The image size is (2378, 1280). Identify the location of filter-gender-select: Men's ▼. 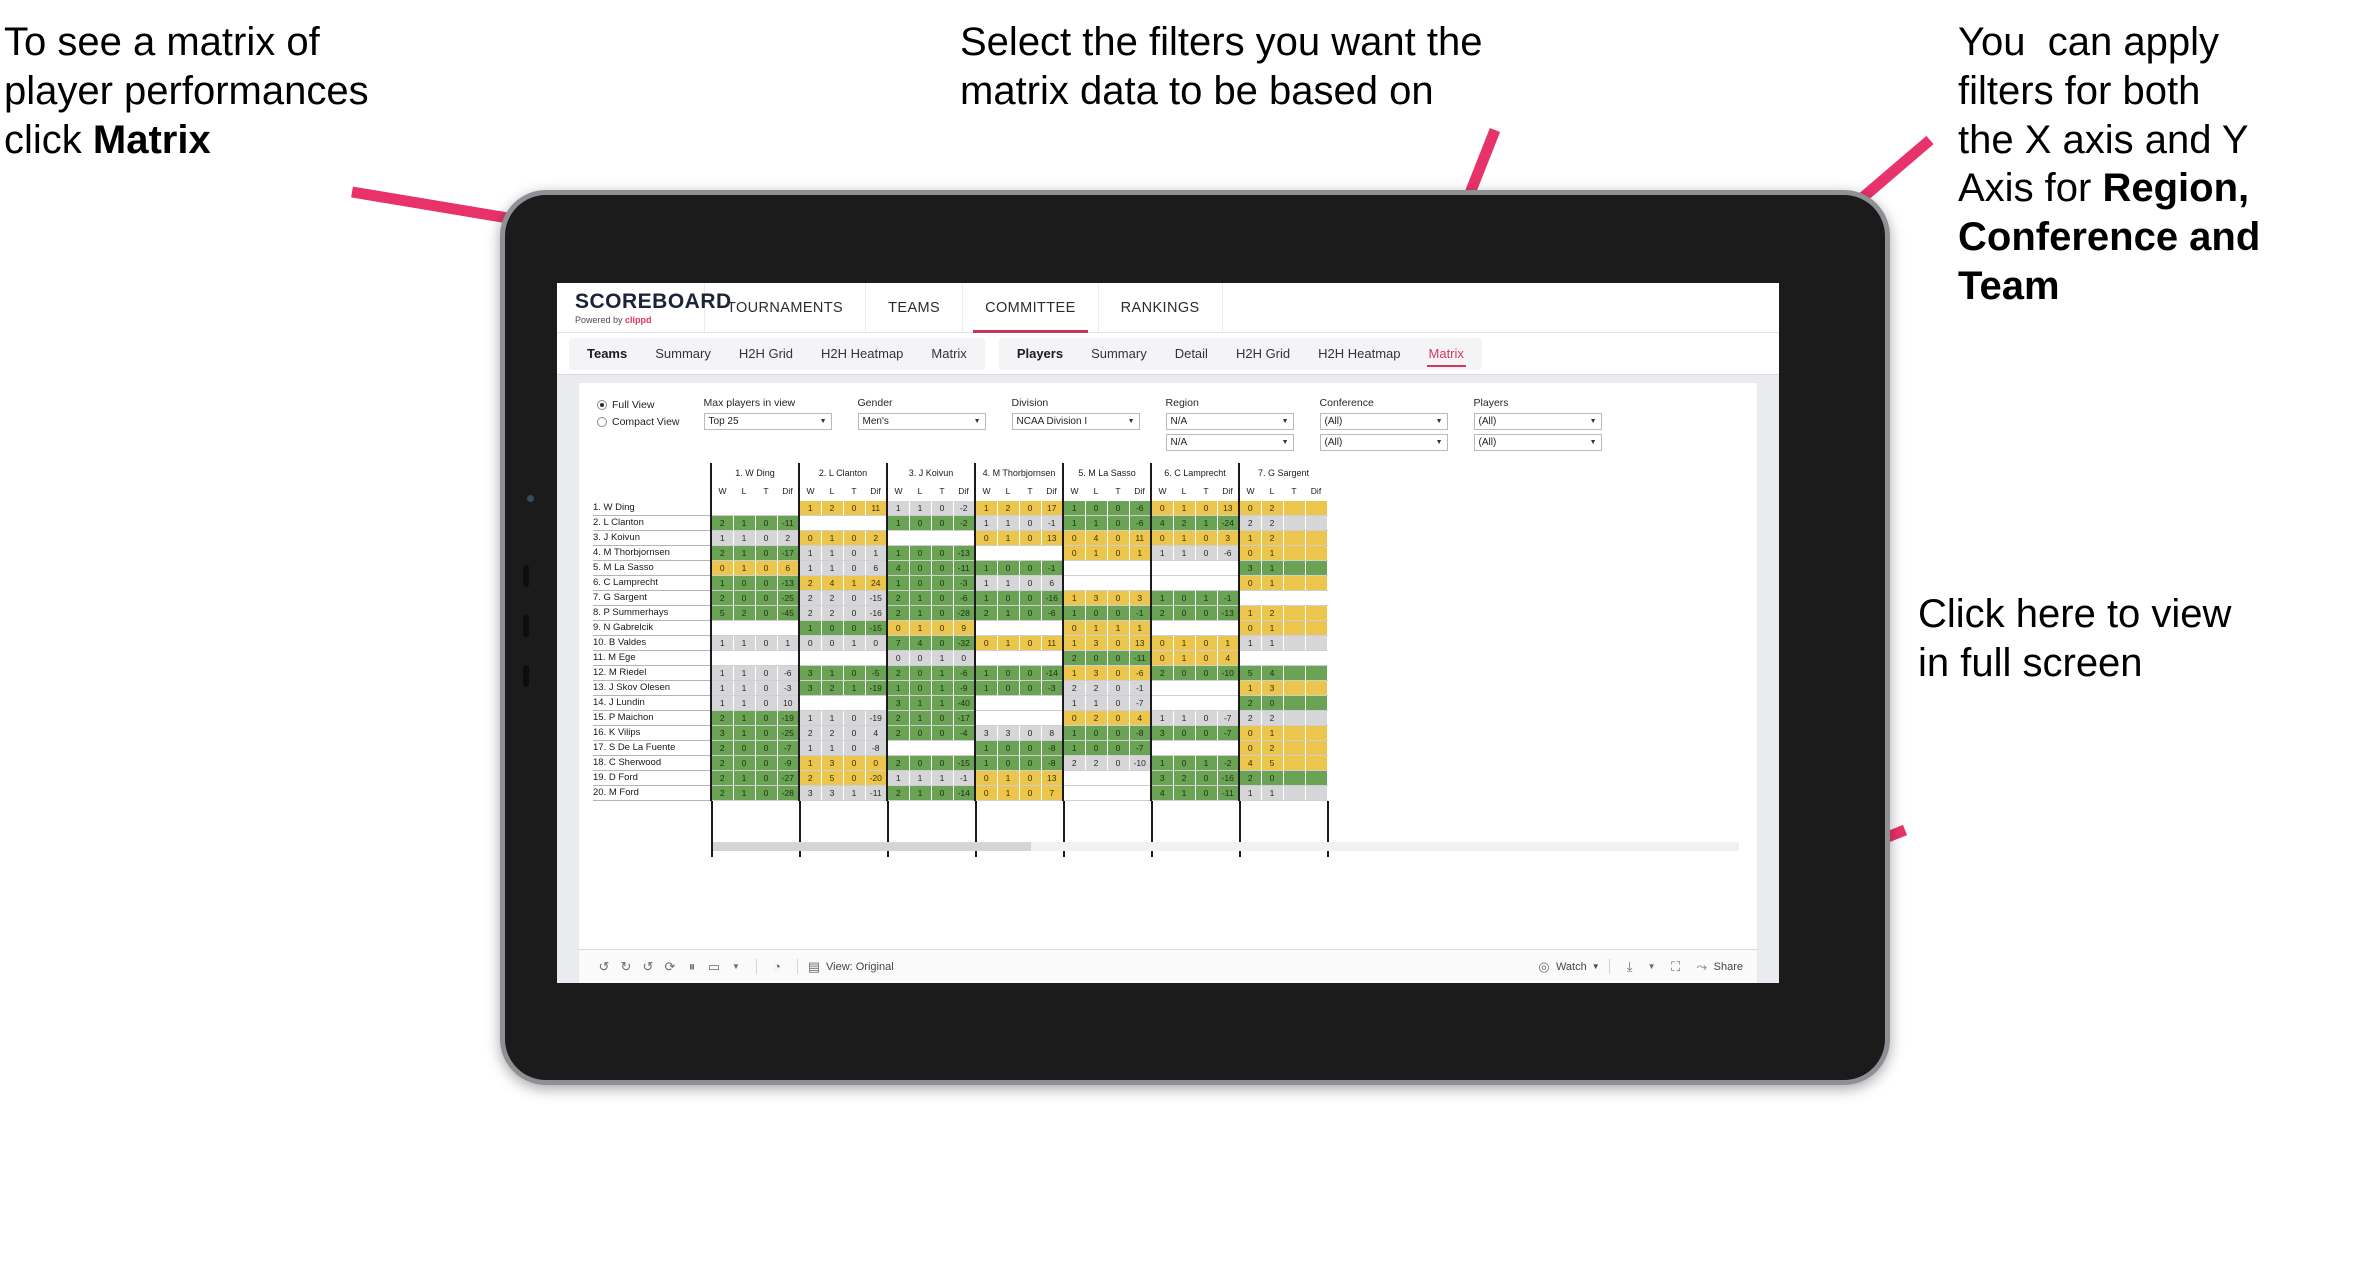
(921, 421).